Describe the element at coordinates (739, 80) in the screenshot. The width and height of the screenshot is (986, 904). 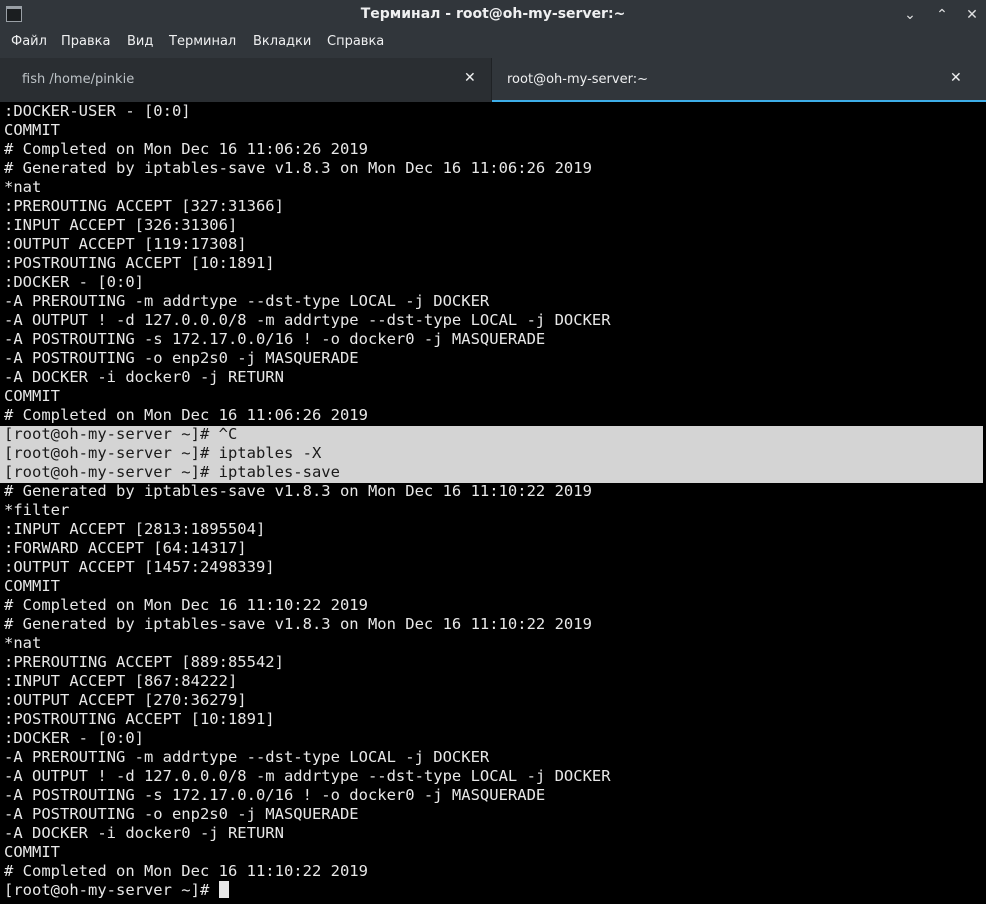
I see `tab-root-oh-my-server: root@oh-my-server:~ ✕` at that location.